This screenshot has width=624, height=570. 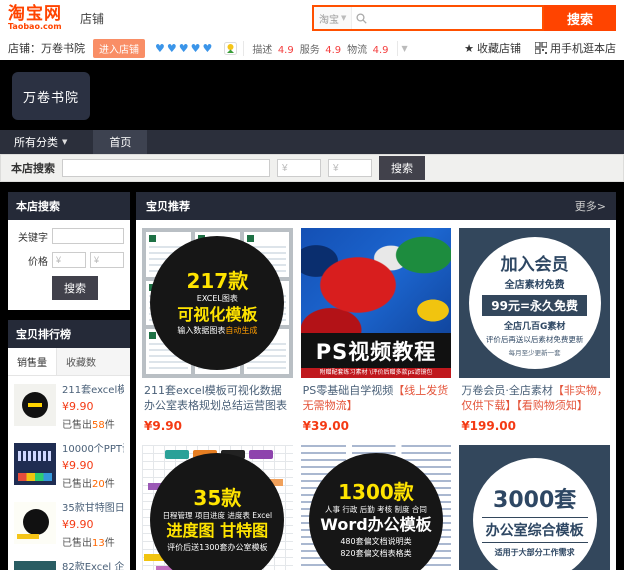 I want to click on product-image: 217款 EXCEL图表 可视化模板 输入数据图表自动生成, so click(x=217, y=303).